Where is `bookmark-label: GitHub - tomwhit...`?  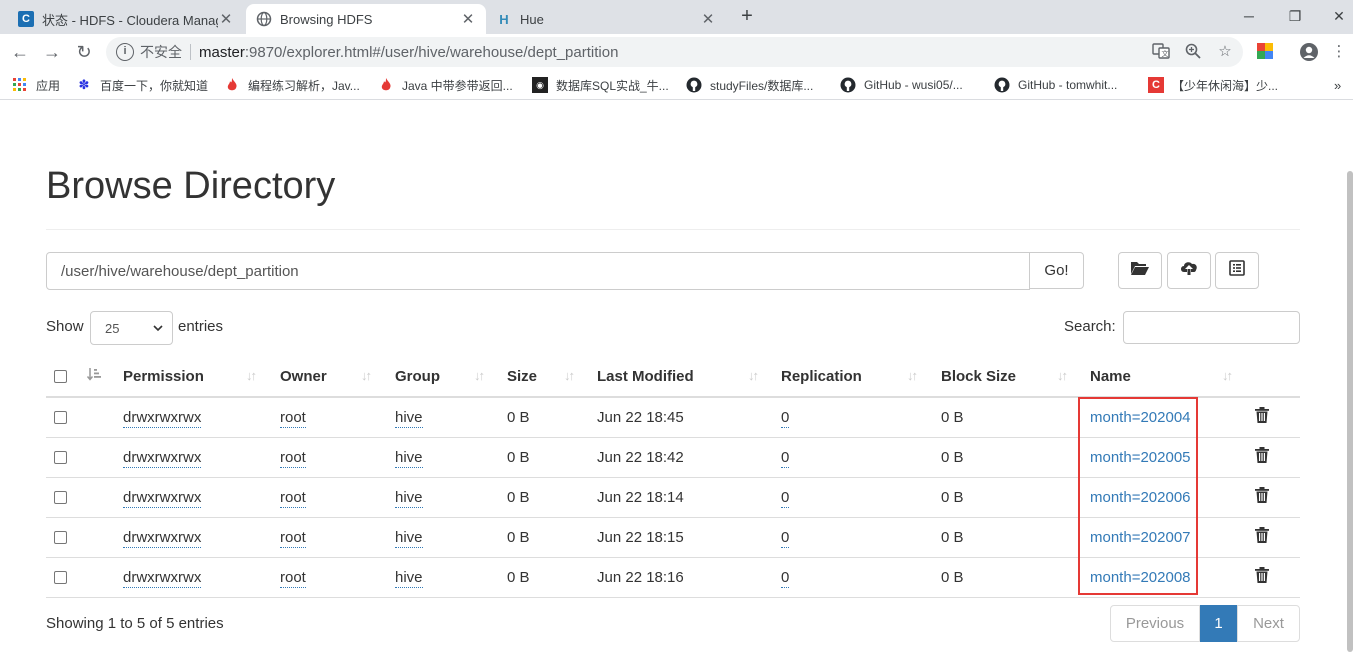 bookmark-label: GitHub - tomwhit... is located at coordinates (1068, 85).